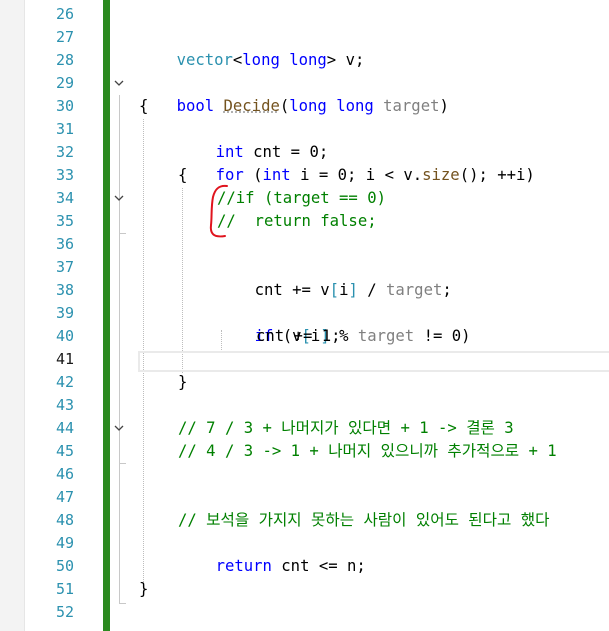 The height and width of the screenshot is (631, 609). Describe the element at coordinates (64, 589) in the screenshot. I see `line-number: 51` at that location.